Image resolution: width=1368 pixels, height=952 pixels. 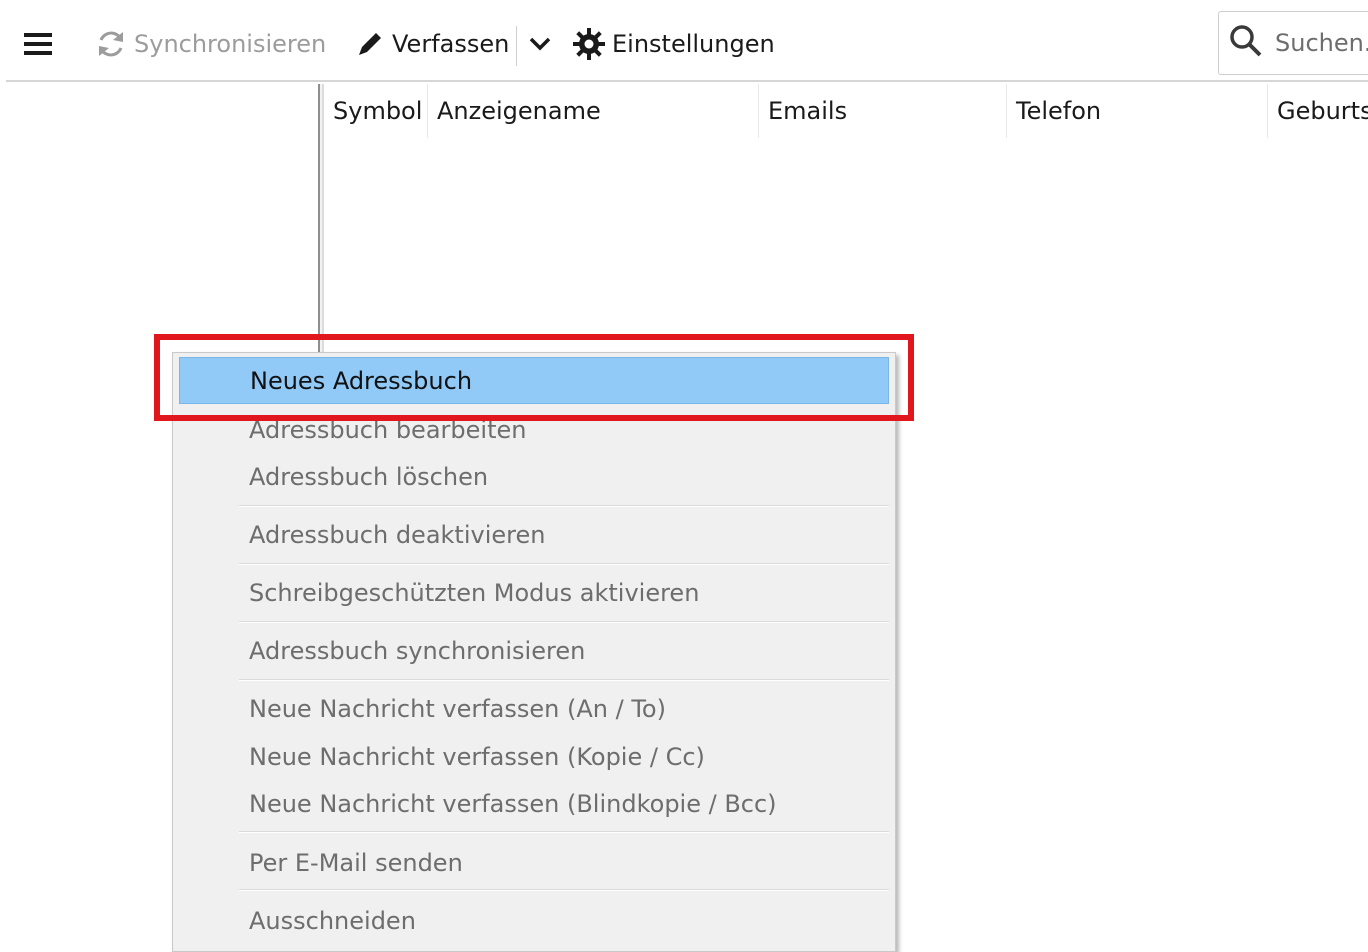 What do you see at coordinates (230, 44) in the screenshot?
I see `synchronize-label: Synchronisieren` at bounding box center [230, 44].